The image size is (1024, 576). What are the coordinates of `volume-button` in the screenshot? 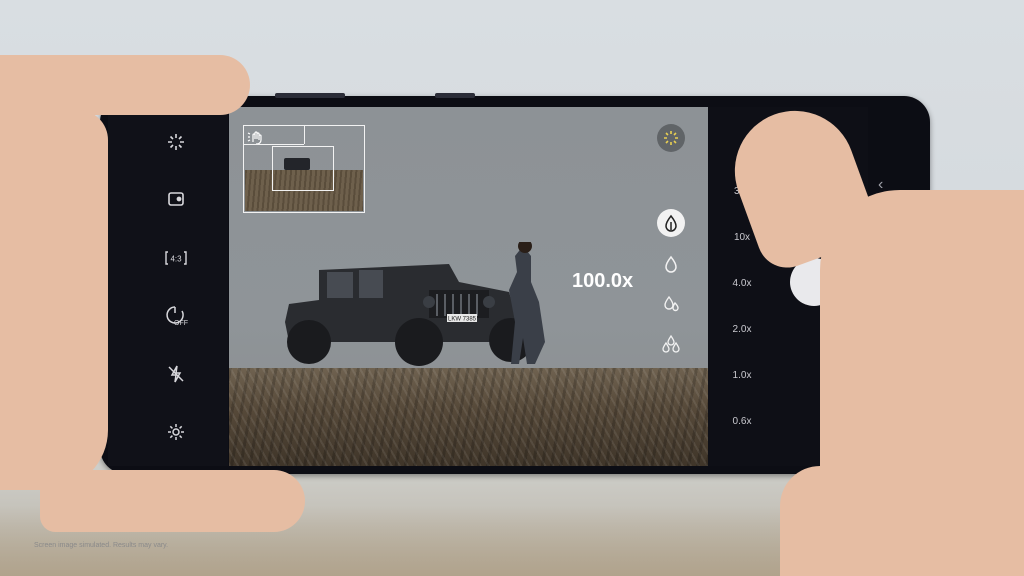 It's located at (310, 95).